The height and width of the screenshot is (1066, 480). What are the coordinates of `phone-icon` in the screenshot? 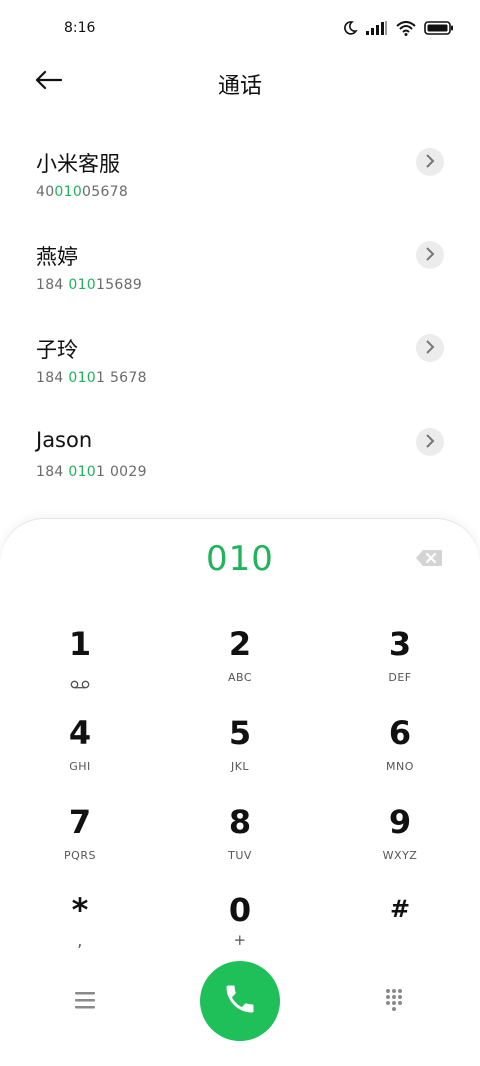 It's located at (240, 1001).